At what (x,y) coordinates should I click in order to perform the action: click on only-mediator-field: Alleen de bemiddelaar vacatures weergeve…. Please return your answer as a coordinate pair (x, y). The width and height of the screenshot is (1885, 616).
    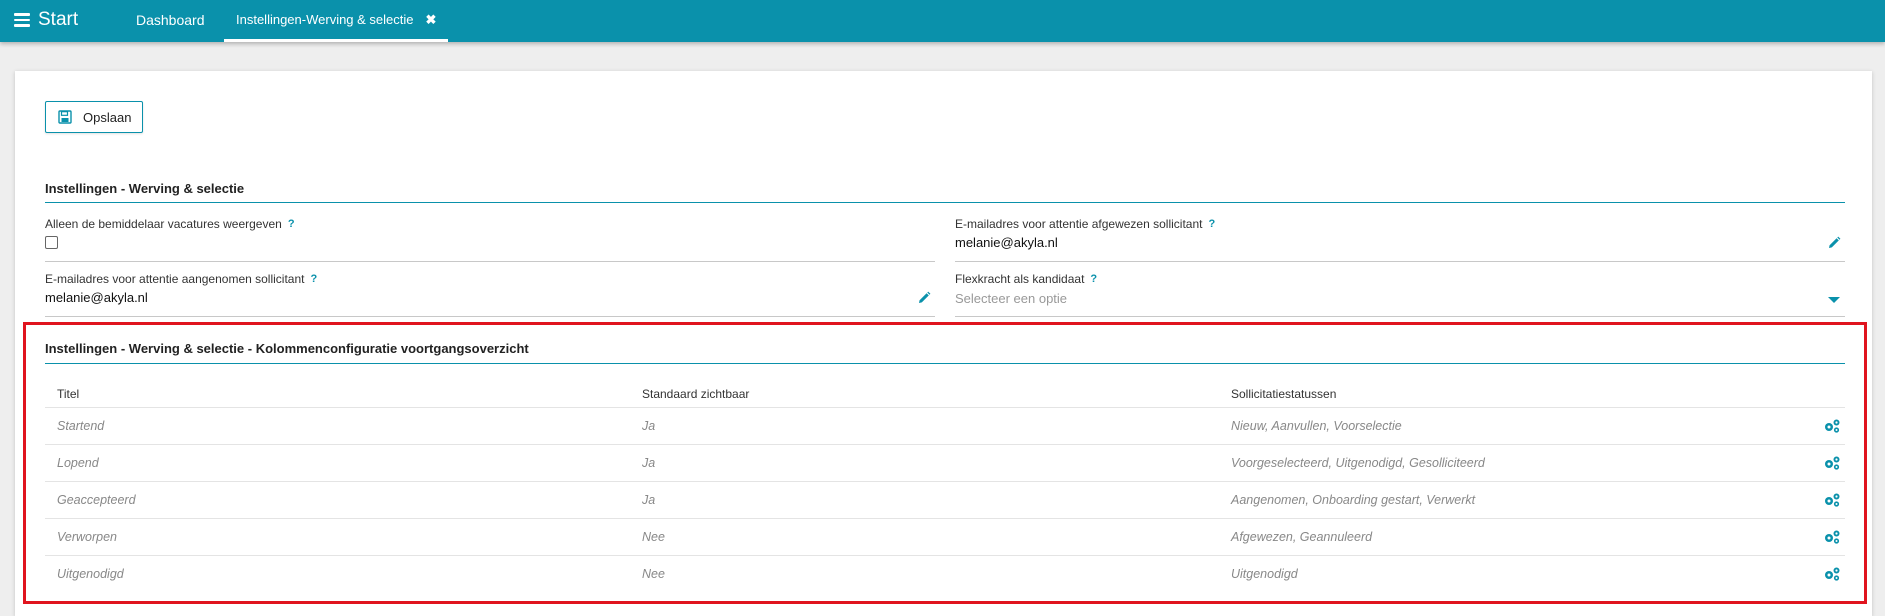
    Looking at the image, I should click on (490, 239).